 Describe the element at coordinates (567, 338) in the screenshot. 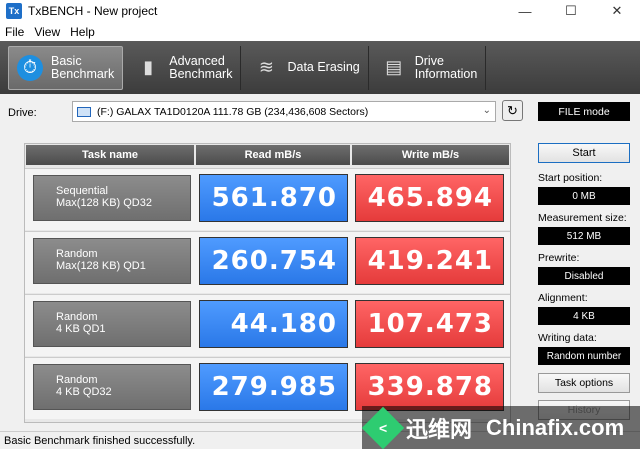

I see `writing-data-label: Writing data:` at that location.